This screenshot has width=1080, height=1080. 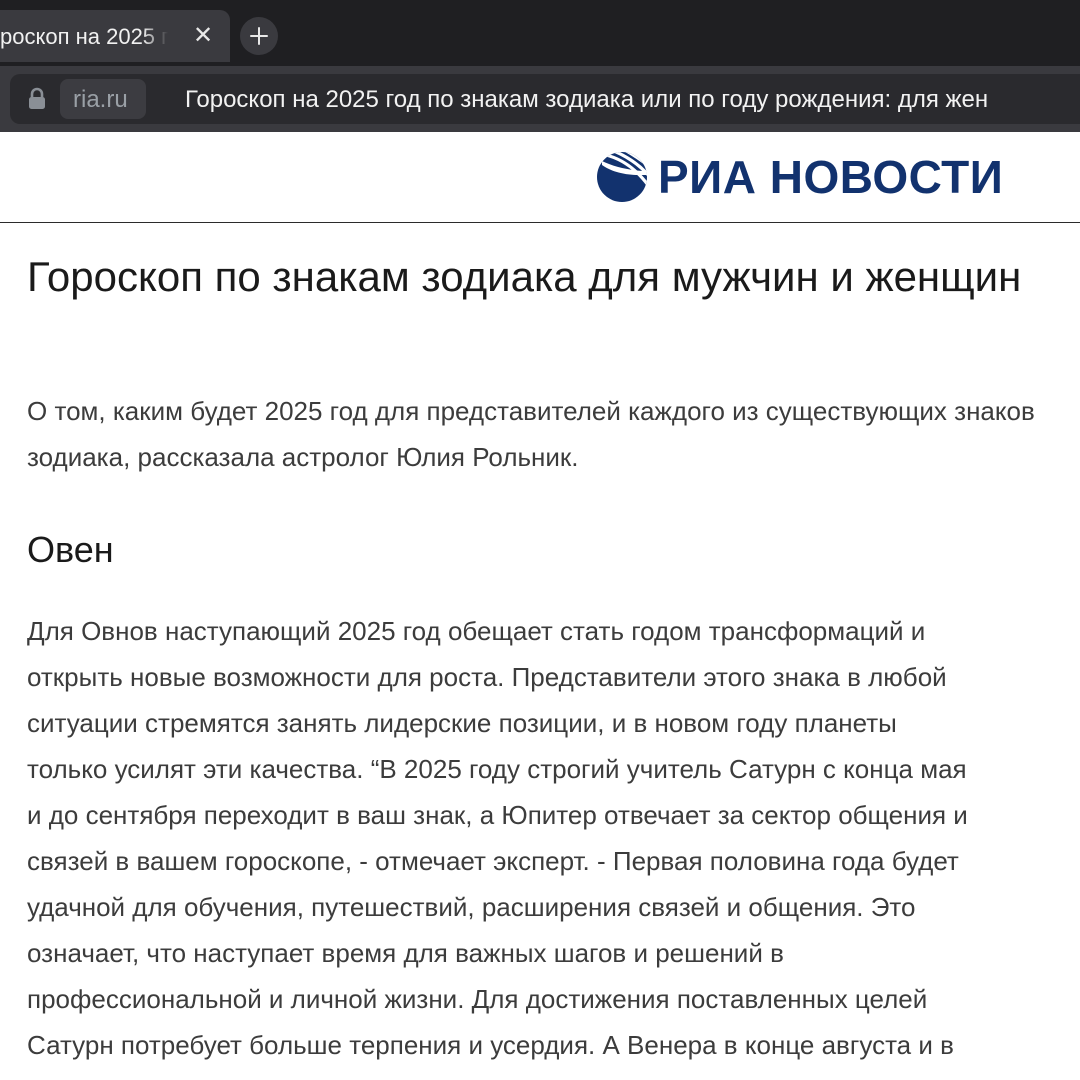 I want to click on browser-tab: роскоп на 2025 год п ✕, so click(x=115, y=36).